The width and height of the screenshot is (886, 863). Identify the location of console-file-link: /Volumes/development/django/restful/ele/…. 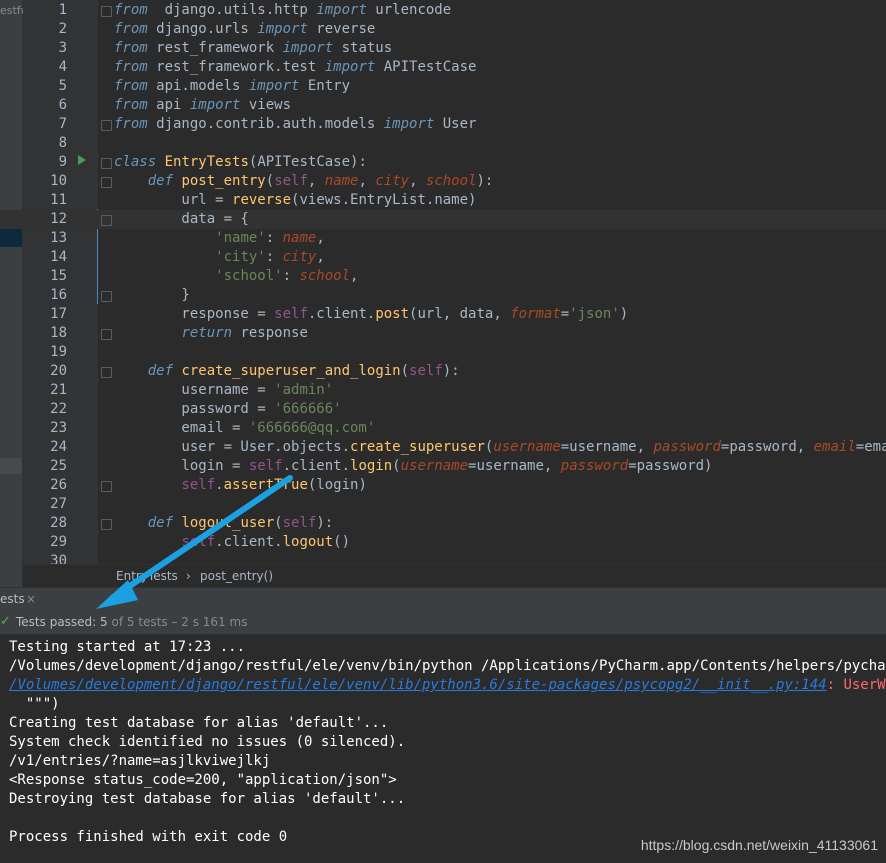
(418, 685).